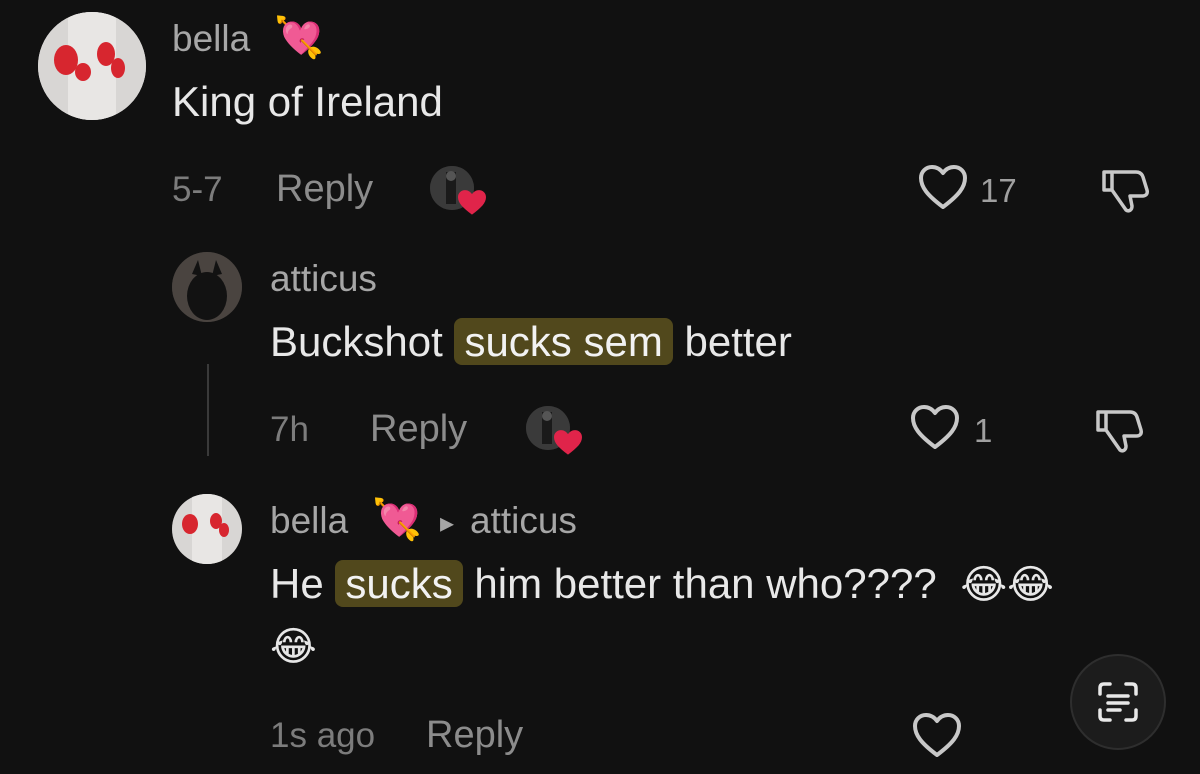 This screenshot has width=1200, height=774. What do you see at coordinates (998, 190) in the screenshot?
I see `like-count: 17` at bounding box center [998, 190].